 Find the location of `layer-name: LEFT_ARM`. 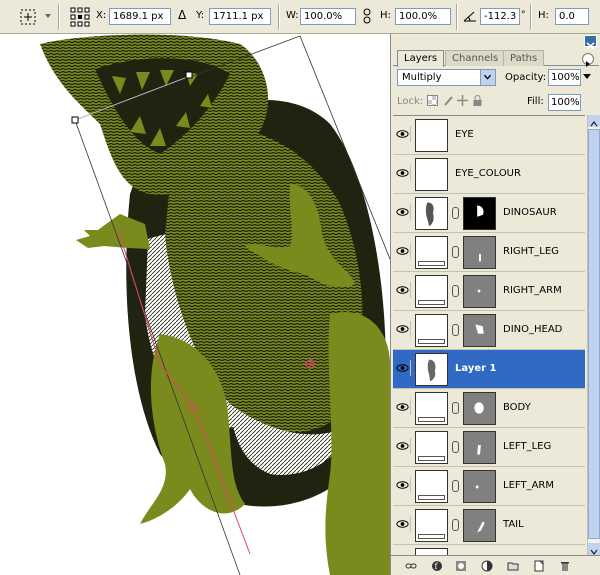

layer-name: LEFT_ARM is located at coordinates (528, 485).